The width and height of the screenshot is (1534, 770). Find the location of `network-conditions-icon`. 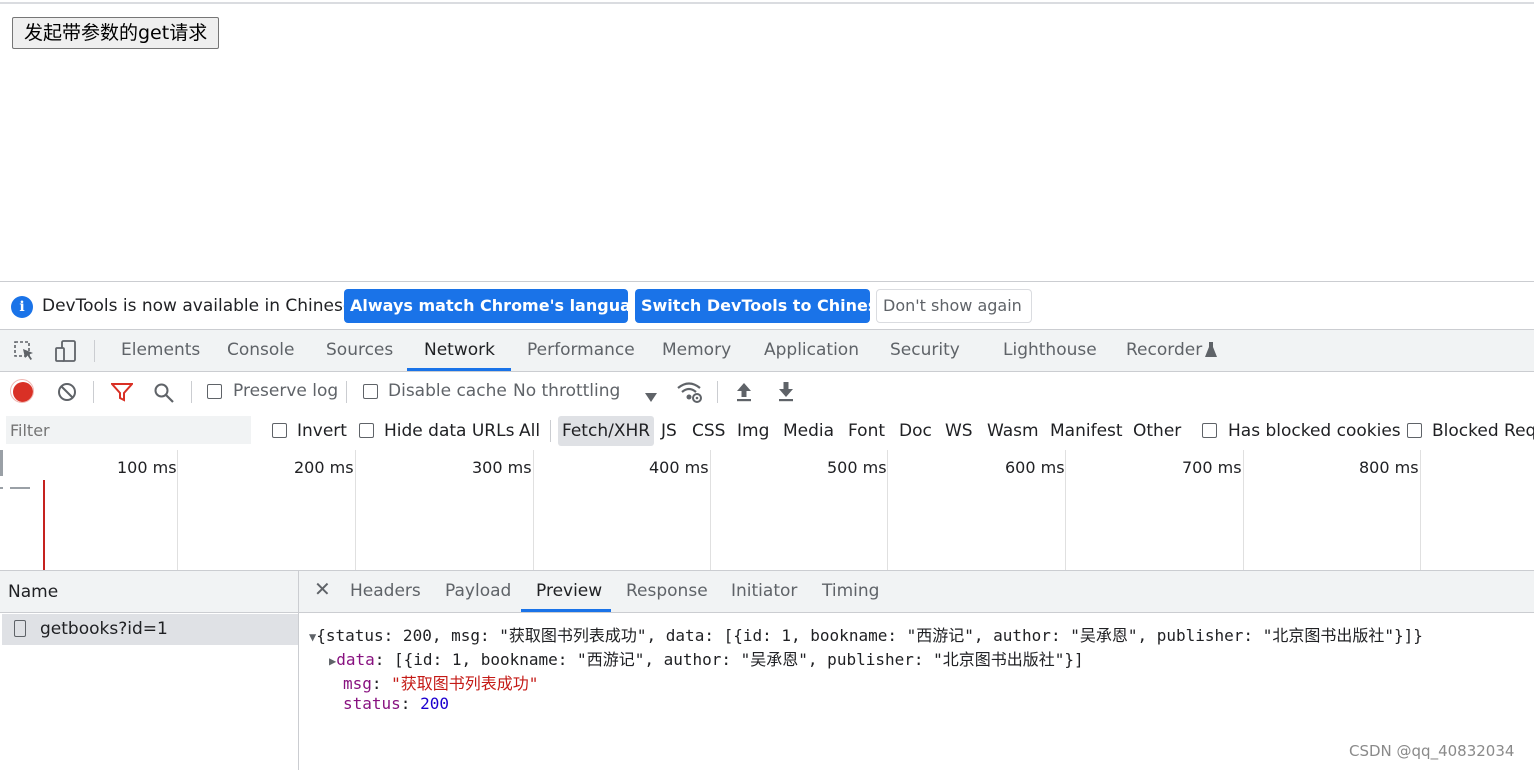

network-conditions-icon is located at coordinates (690, 392).